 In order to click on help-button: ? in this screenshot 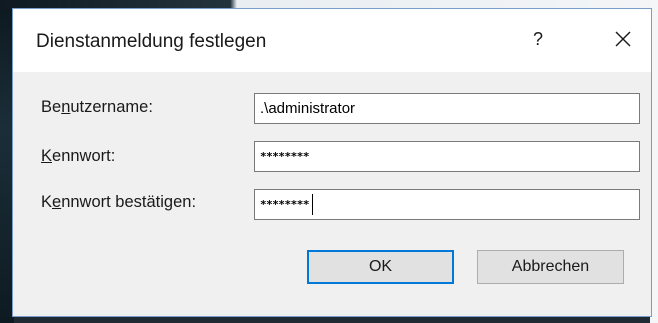, I will do `click(538, 39)`.